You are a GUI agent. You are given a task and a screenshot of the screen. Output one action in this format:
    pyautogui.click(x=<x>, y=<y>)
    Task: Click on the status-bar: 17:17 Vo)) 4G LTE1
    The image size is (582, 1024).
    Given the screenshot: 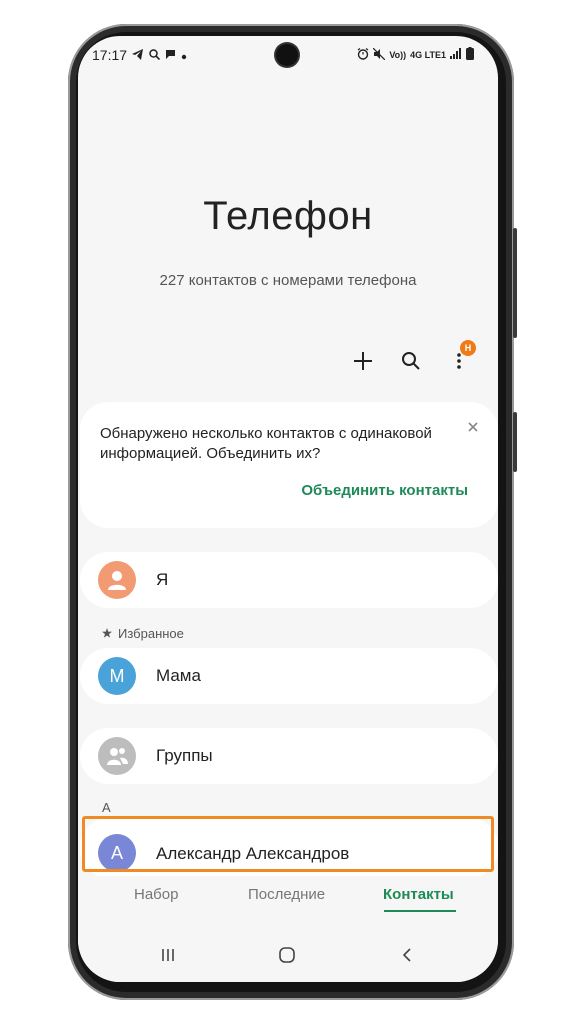 What is the action you would take?
    pyautogui.click(x=288, y=54)
    